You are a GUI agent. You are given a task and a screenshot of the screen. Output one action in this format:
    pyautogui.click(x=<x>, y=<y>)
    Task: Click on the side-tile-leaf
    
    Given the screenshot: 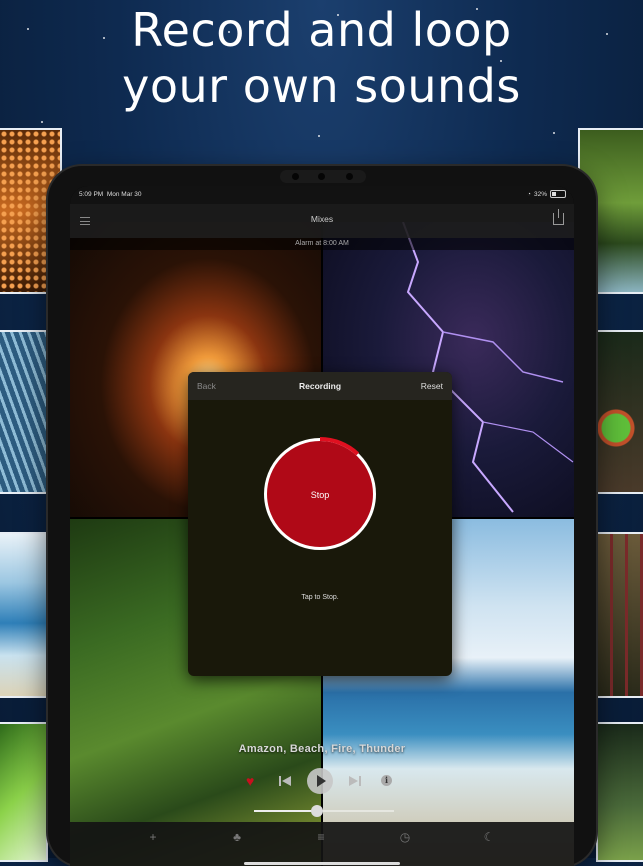 What is the action you would take?
    pyautogui.click(x=24, y=792)
    